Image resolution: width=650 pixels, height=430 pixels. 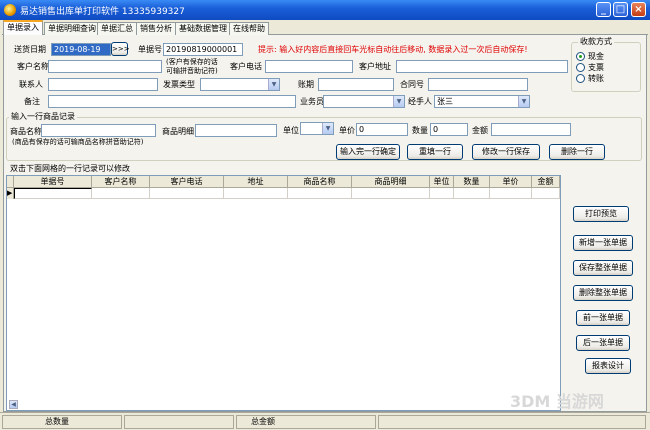 I want to click on invoice-type-label: 发票类型, so click(x=179, y=84).